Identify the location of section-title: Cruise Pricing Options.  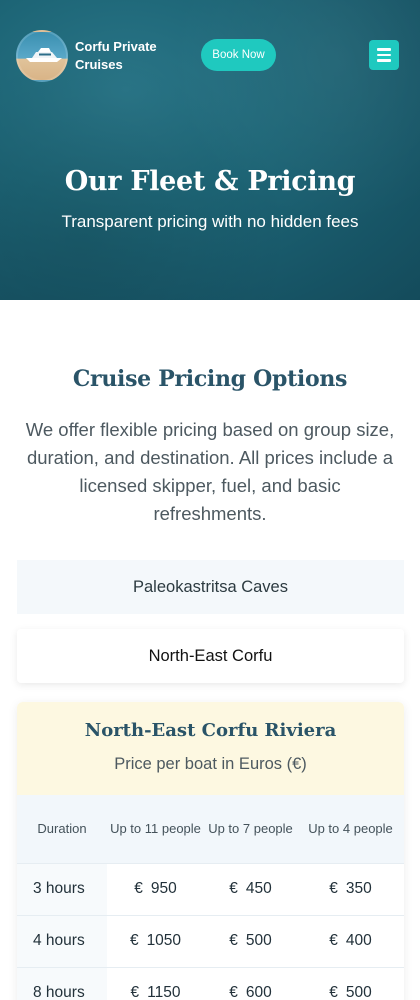
(210, 379).